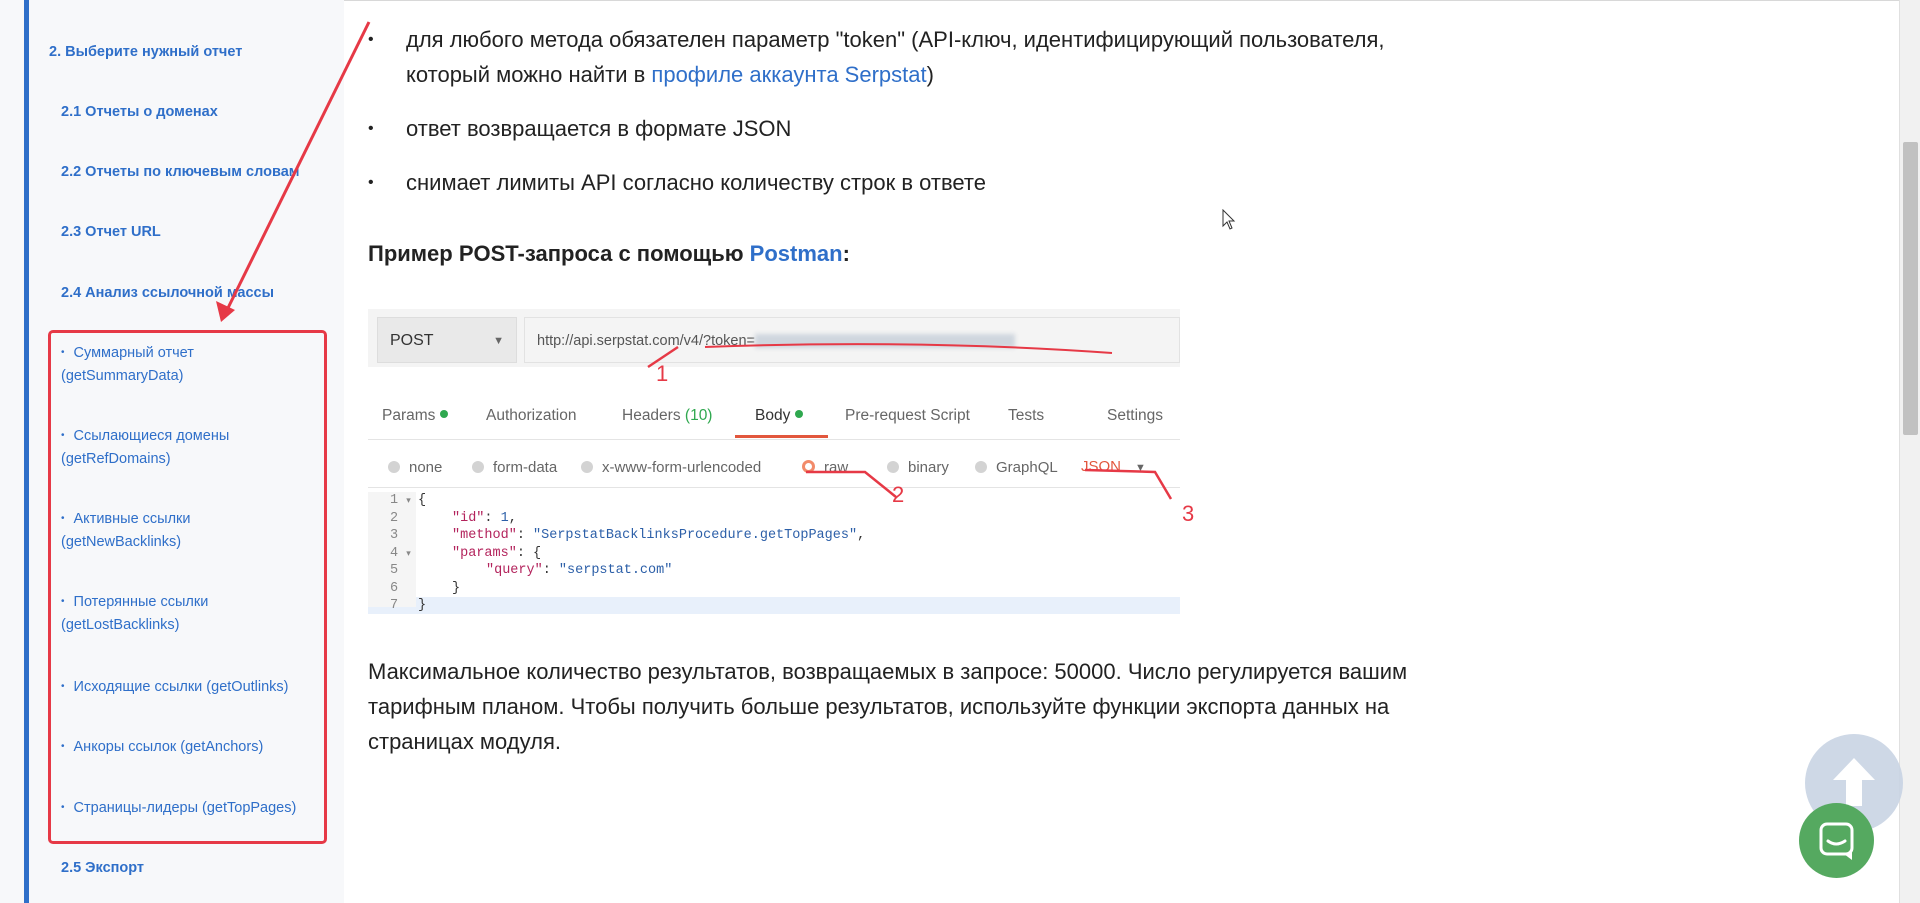  I want to click on postman-link: Postman, so click(796, 253).